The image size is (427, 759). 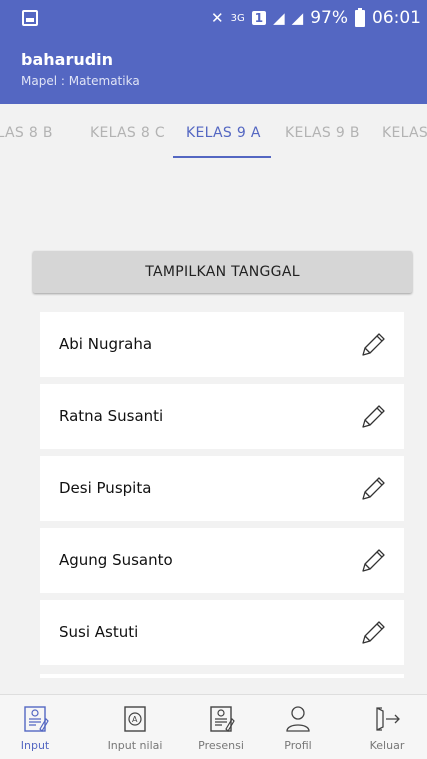 What do you see at coordinates (111, 416) in the screenshot?
I see `student-name: Ratna Susanti` at bounding box center [111, 416].